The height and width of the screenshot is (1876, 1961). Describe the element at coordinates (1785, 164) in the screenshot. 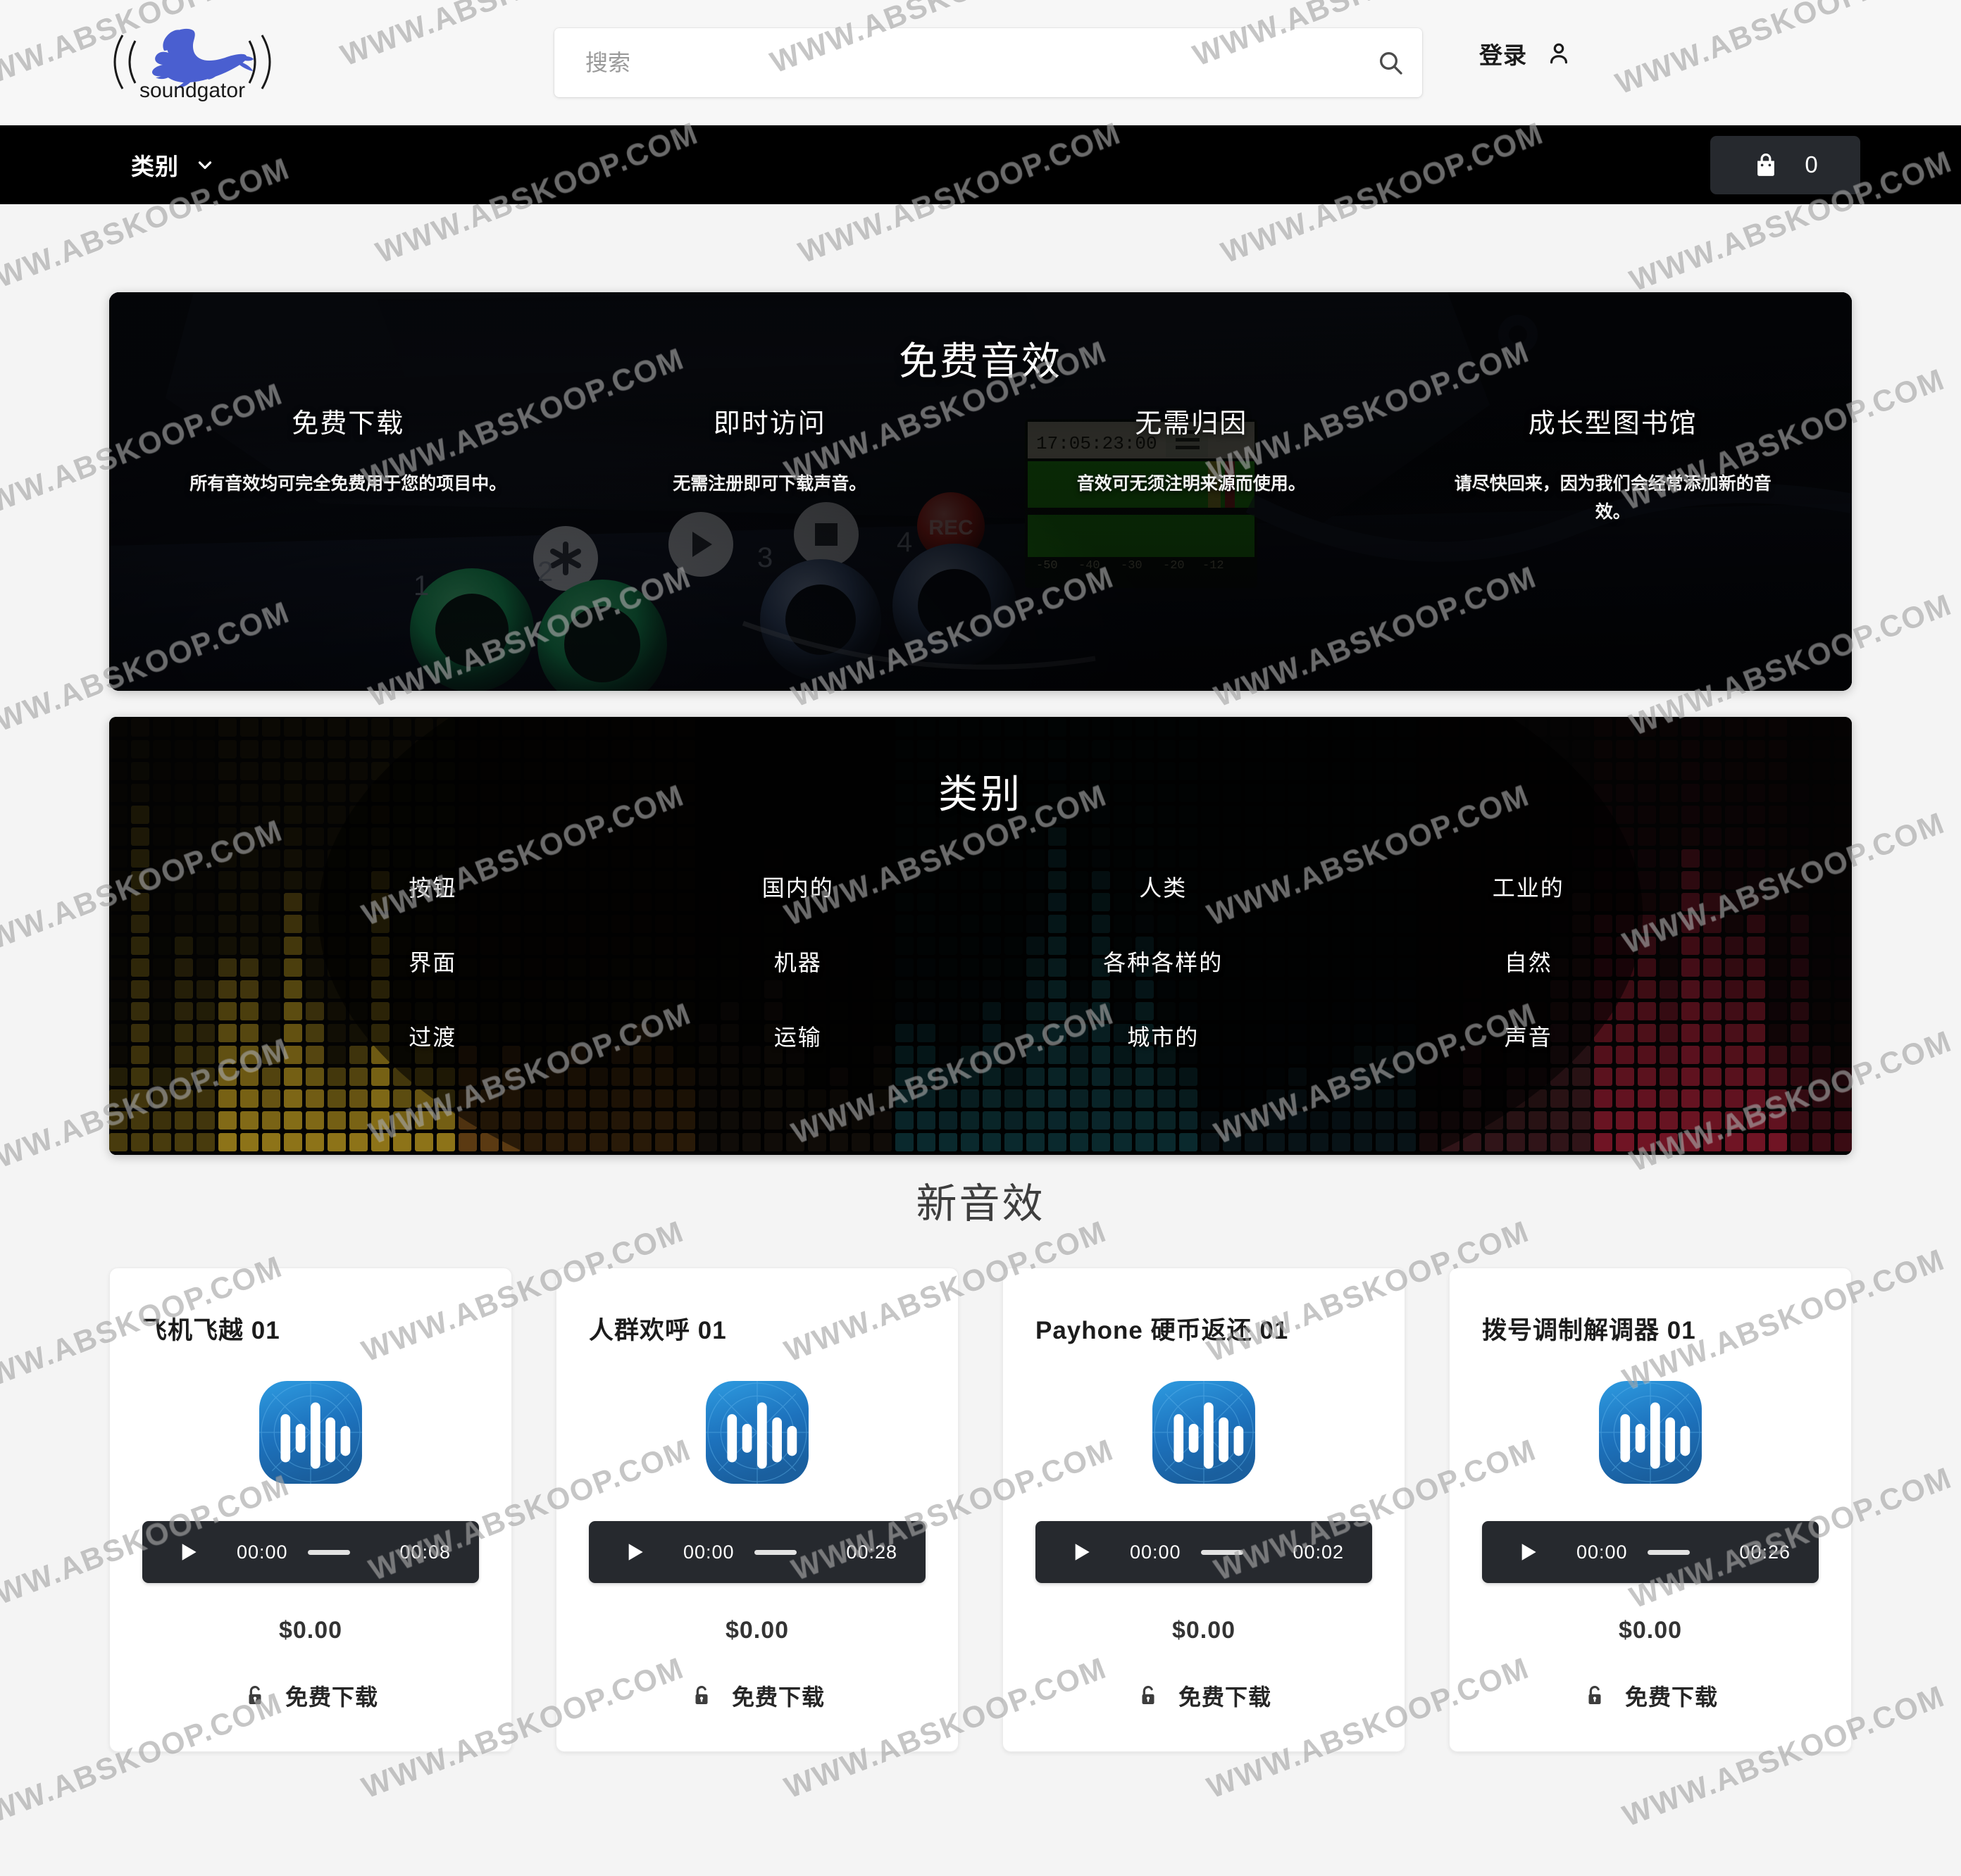

I see `cart-button: 0` at that location.